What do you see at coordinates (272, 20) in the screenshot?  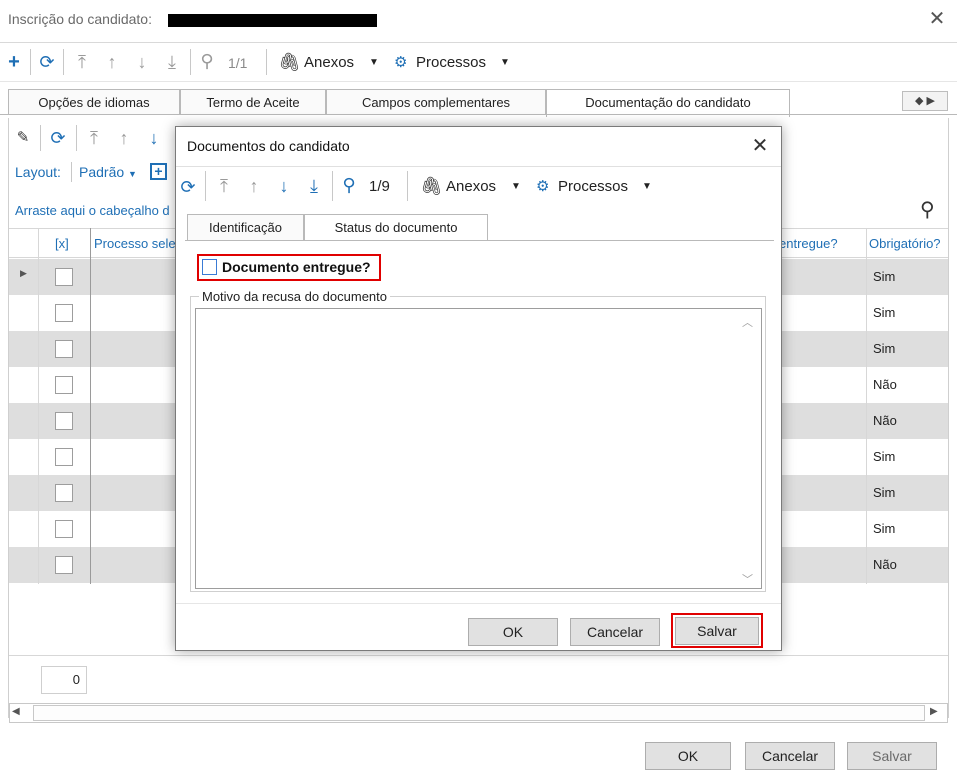 I see `redacted-candidate-name` at bounding box center [272, 20].